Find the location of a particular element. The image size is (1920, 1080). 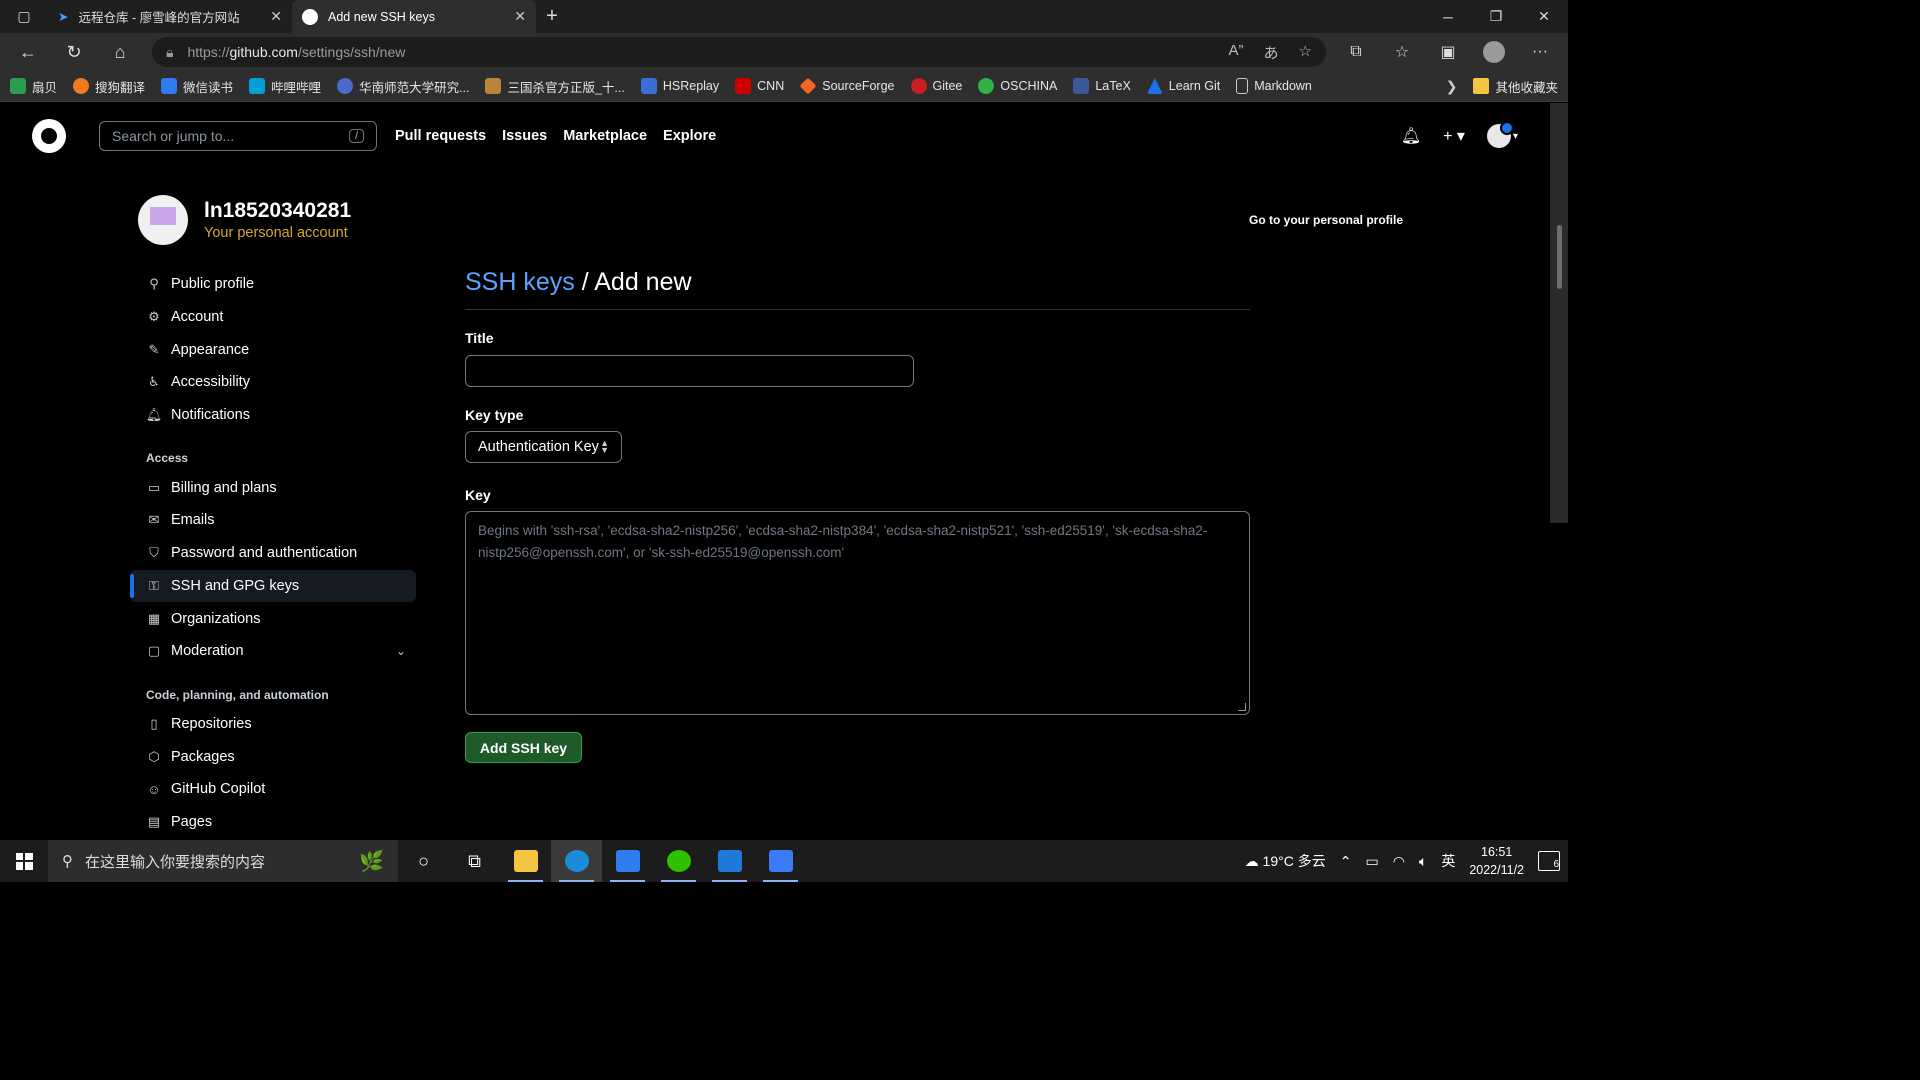

favorites-icon: ☆ is located at coordinates (1402, 52).